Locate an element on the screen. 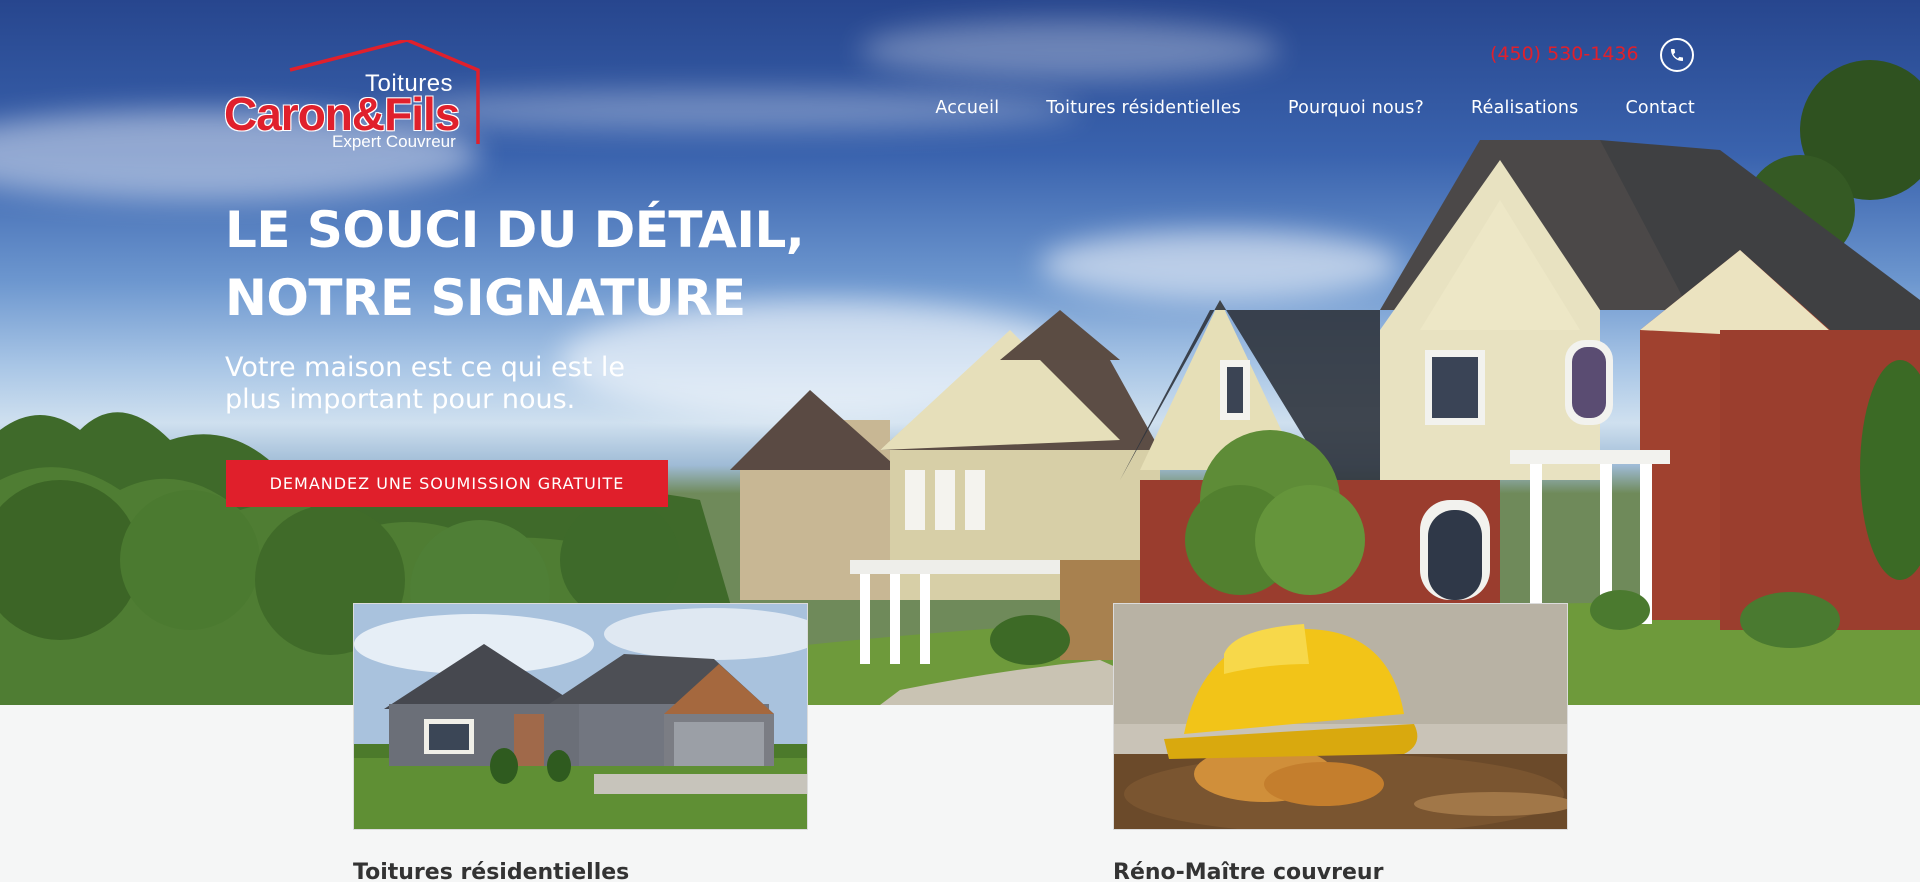 This screenshot has width=1920, height=882. service-card-reno-maitre: Réno-Maître couvreur is located at coordinates (1340, 742).